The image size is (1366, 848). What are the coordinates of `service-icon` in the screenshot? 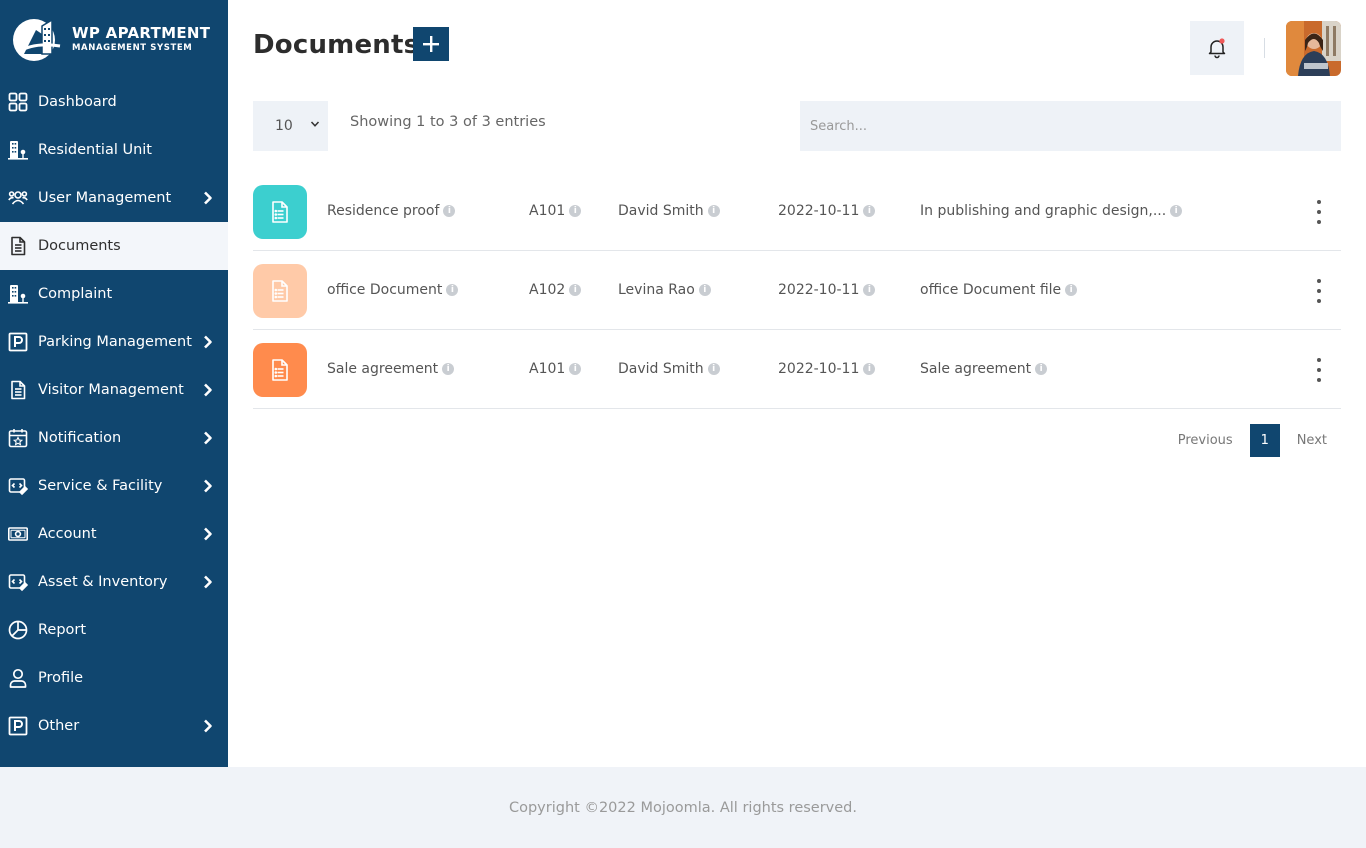 It's located at (18, 486).